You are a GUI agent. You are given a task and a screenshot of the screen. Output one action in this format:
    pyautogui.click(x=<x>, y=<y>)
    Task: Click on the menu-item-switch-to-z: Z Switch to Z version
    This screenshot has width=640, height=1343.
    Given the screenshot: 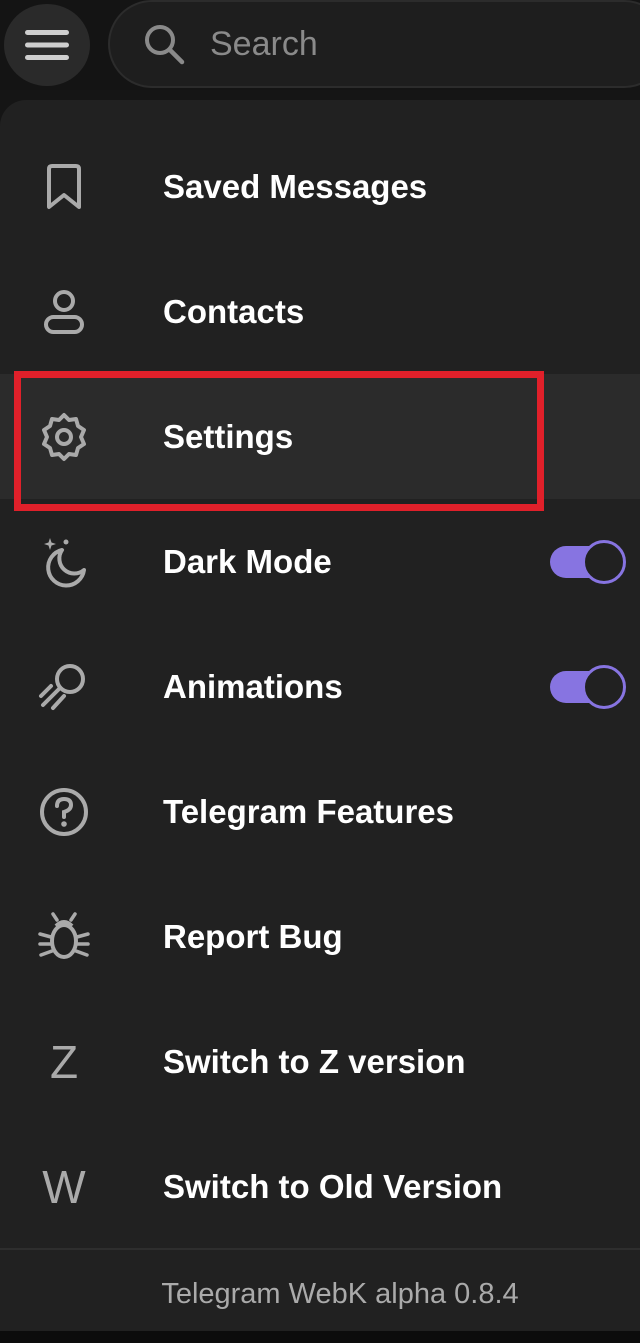 What is the action you would take?
    pyautogui.click(x=320, y=1061)
    